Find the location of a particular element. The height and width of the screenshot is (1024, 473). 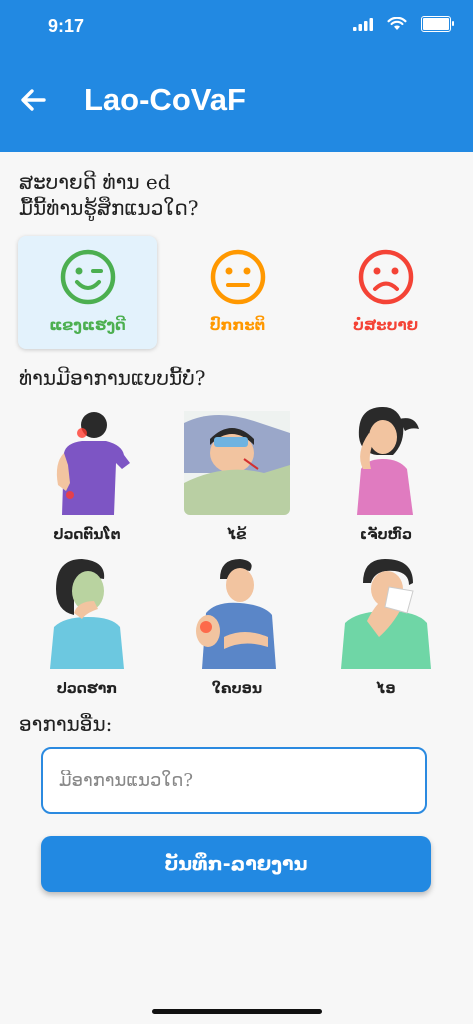

status-bar: 9:17 is located at coordinates (236, 26).